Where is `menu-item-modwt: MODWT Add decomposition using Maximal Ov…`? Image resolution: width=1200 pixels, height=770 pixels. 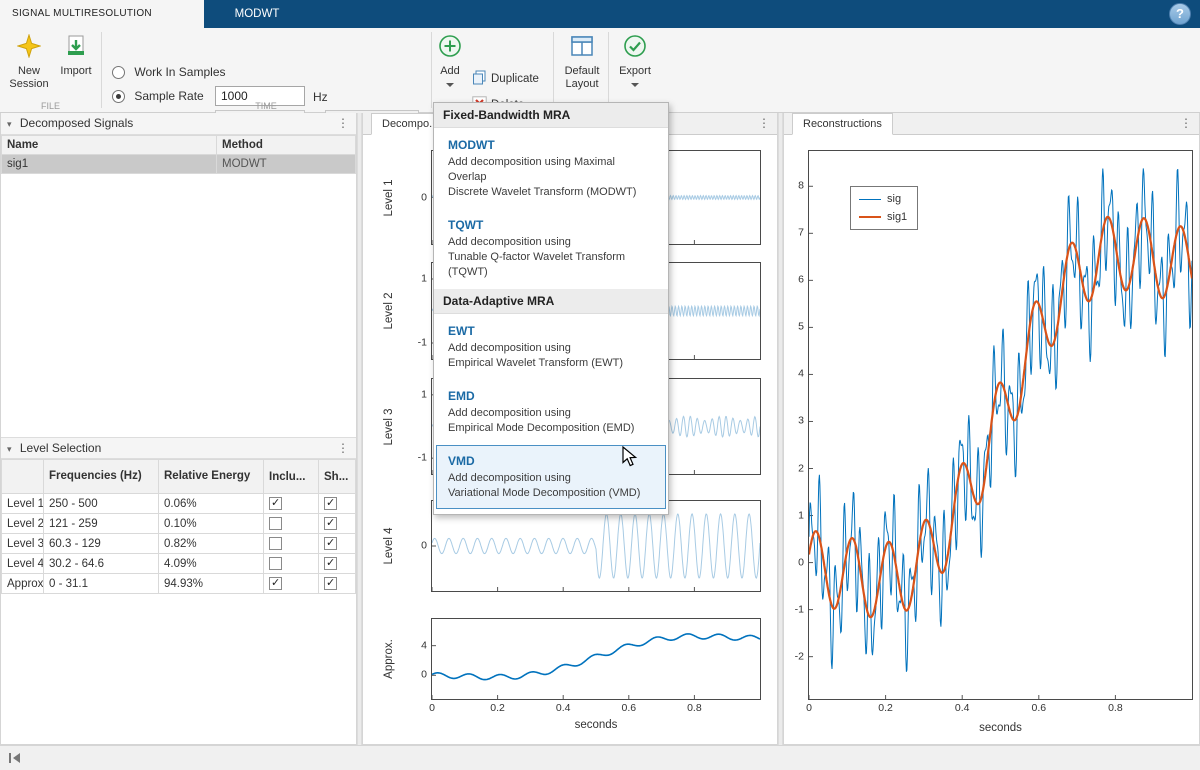 menu-item-modwt: MODWT Add decomposition using Maximal Ov… is located at coordinates (551, 168).